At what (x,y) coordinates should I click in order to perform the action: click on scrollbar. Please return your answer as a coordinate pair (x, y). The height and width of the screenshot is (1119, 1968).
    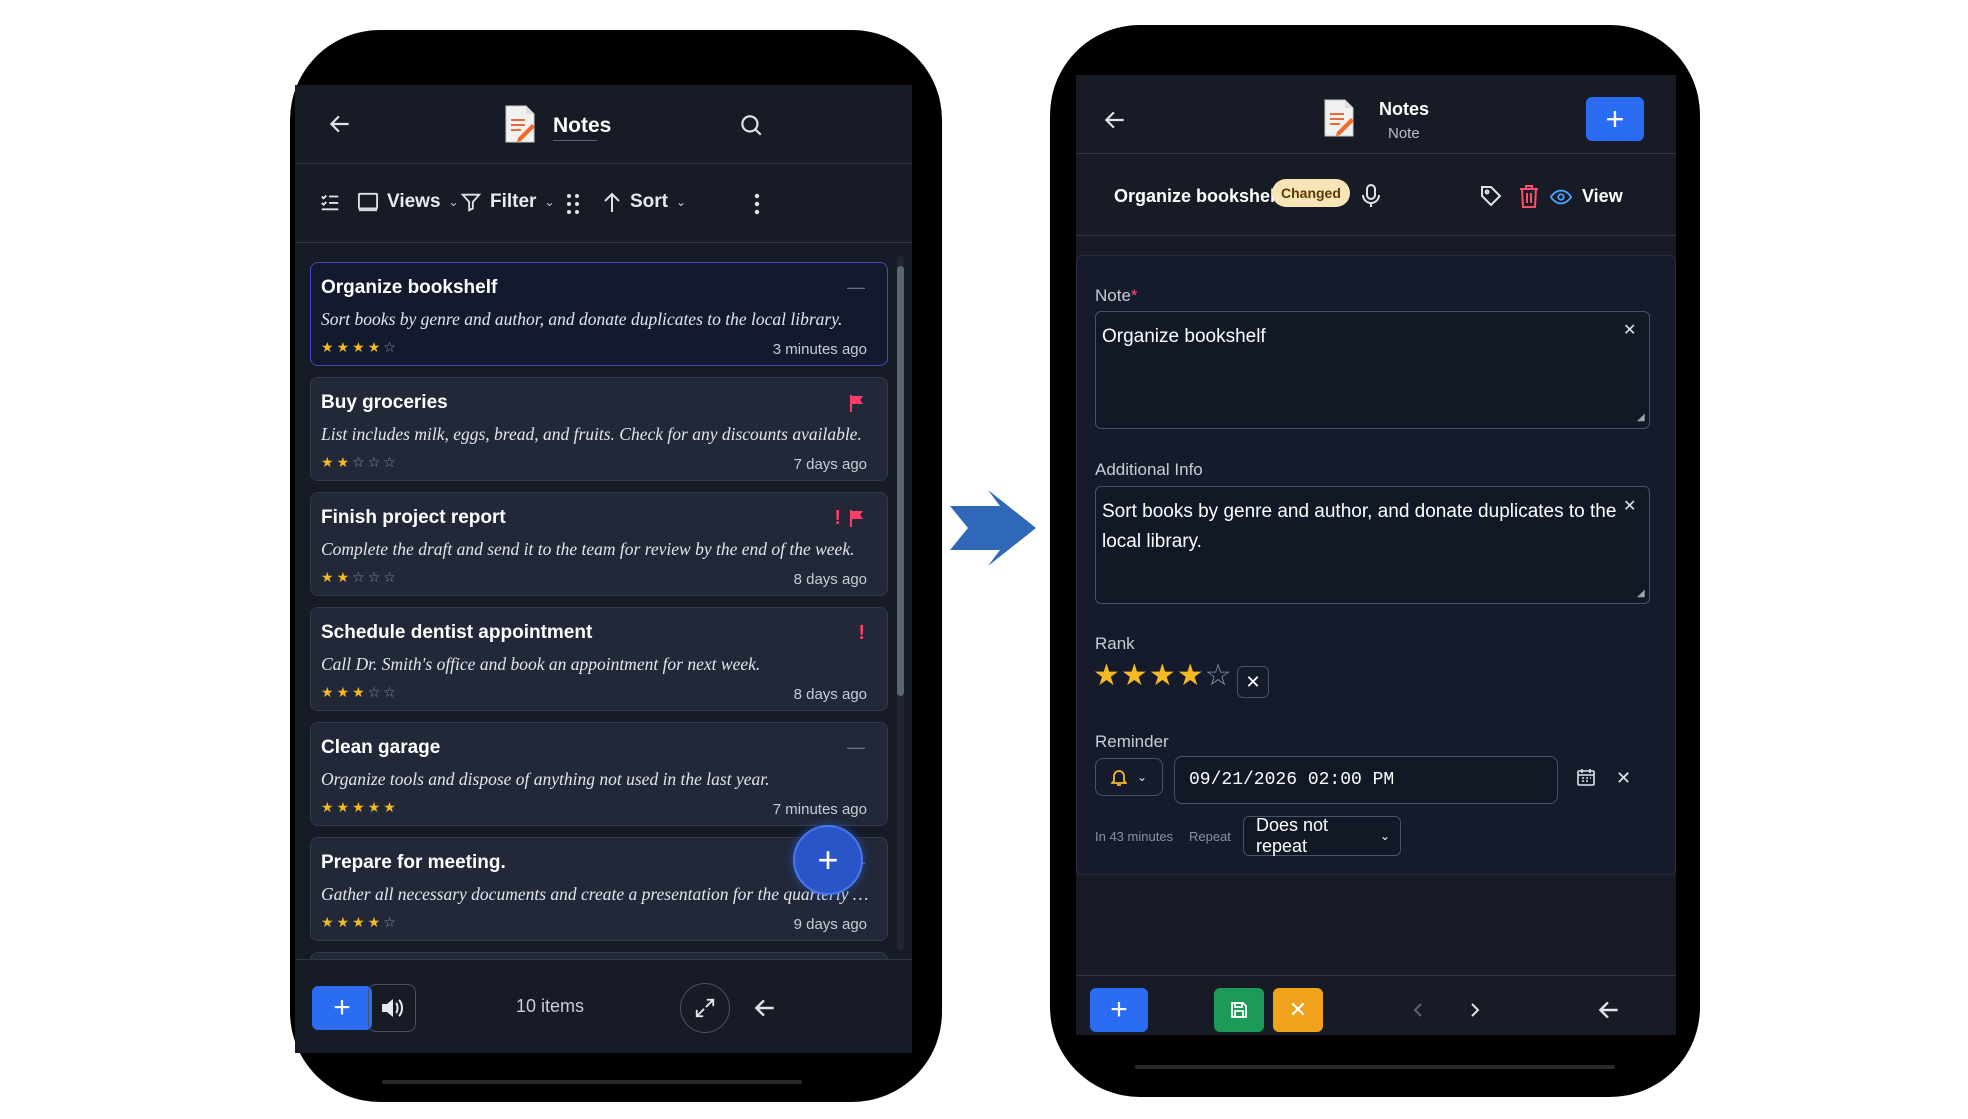
    Looking at the image, I should click on (900, 603).